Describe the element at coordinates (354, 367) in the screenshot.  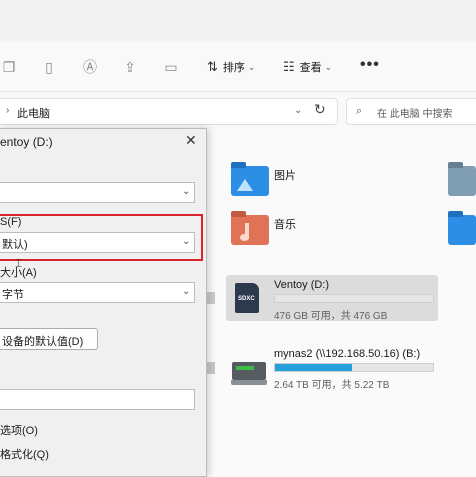
I see `mynas-capacity-bar` at that location.